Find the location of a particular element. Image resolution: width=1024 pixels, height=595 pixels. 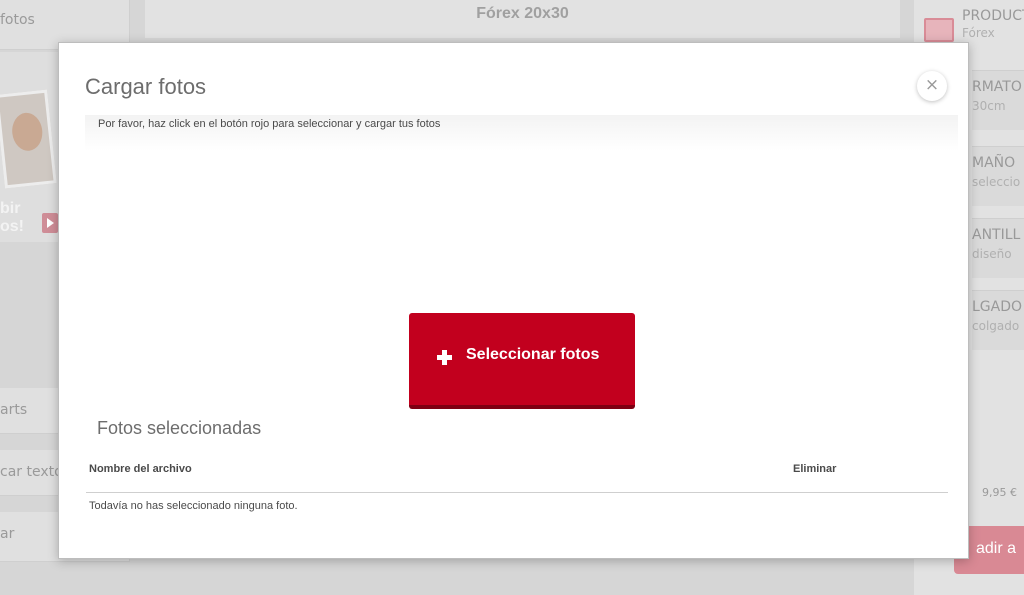

bg-product-value: Fórex is located at coordinates (978, 33).